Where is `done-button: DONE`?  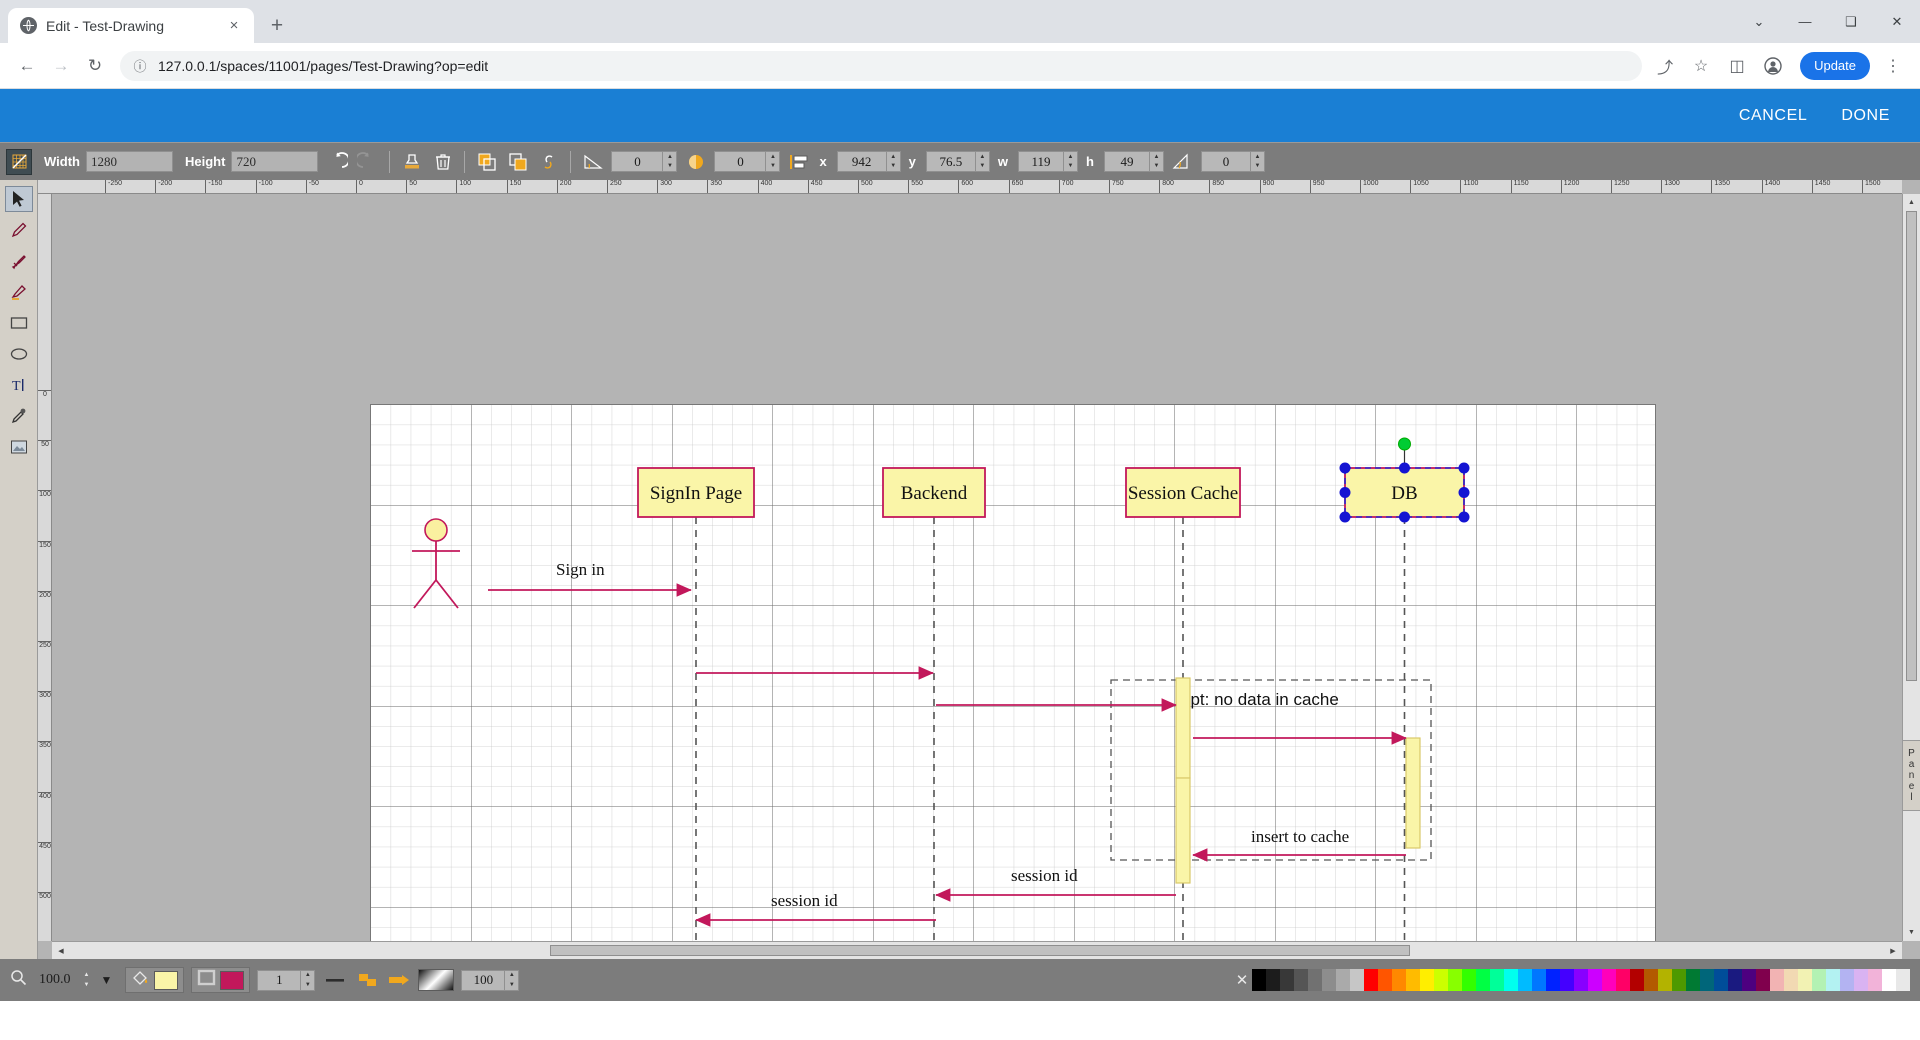
done-button: DONE is located at coordinates (1865, 116).